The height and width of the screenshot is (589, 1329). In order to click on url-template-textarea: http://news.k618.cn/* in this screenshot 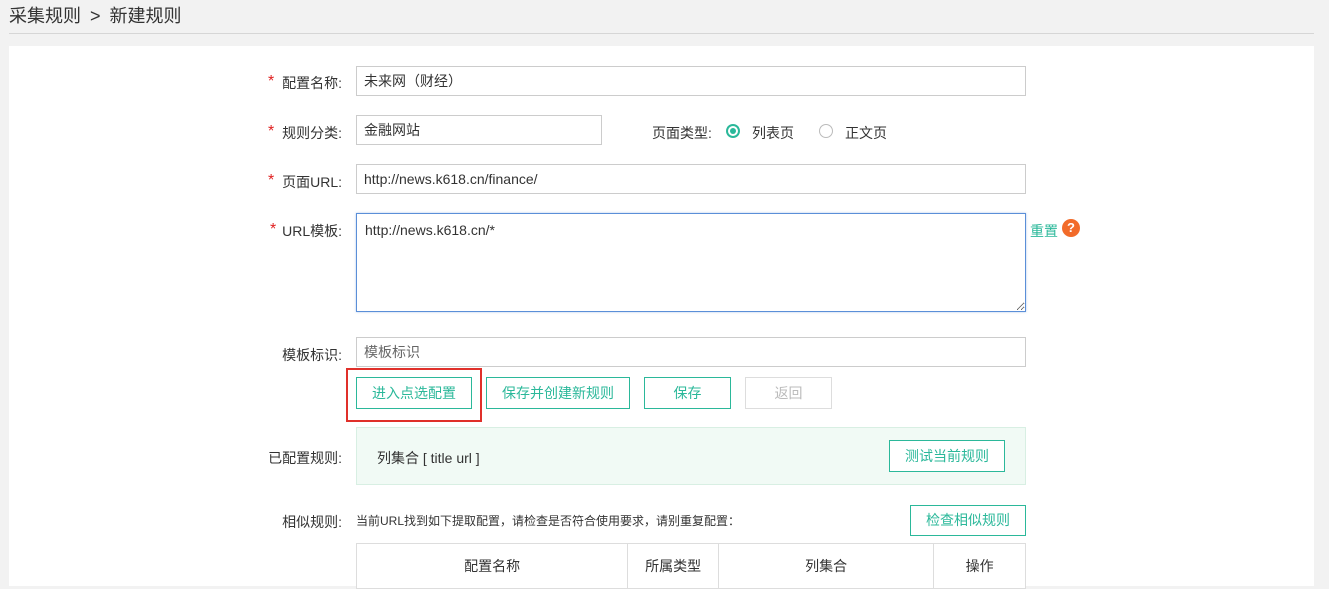, I will do `click(691, 262)`.